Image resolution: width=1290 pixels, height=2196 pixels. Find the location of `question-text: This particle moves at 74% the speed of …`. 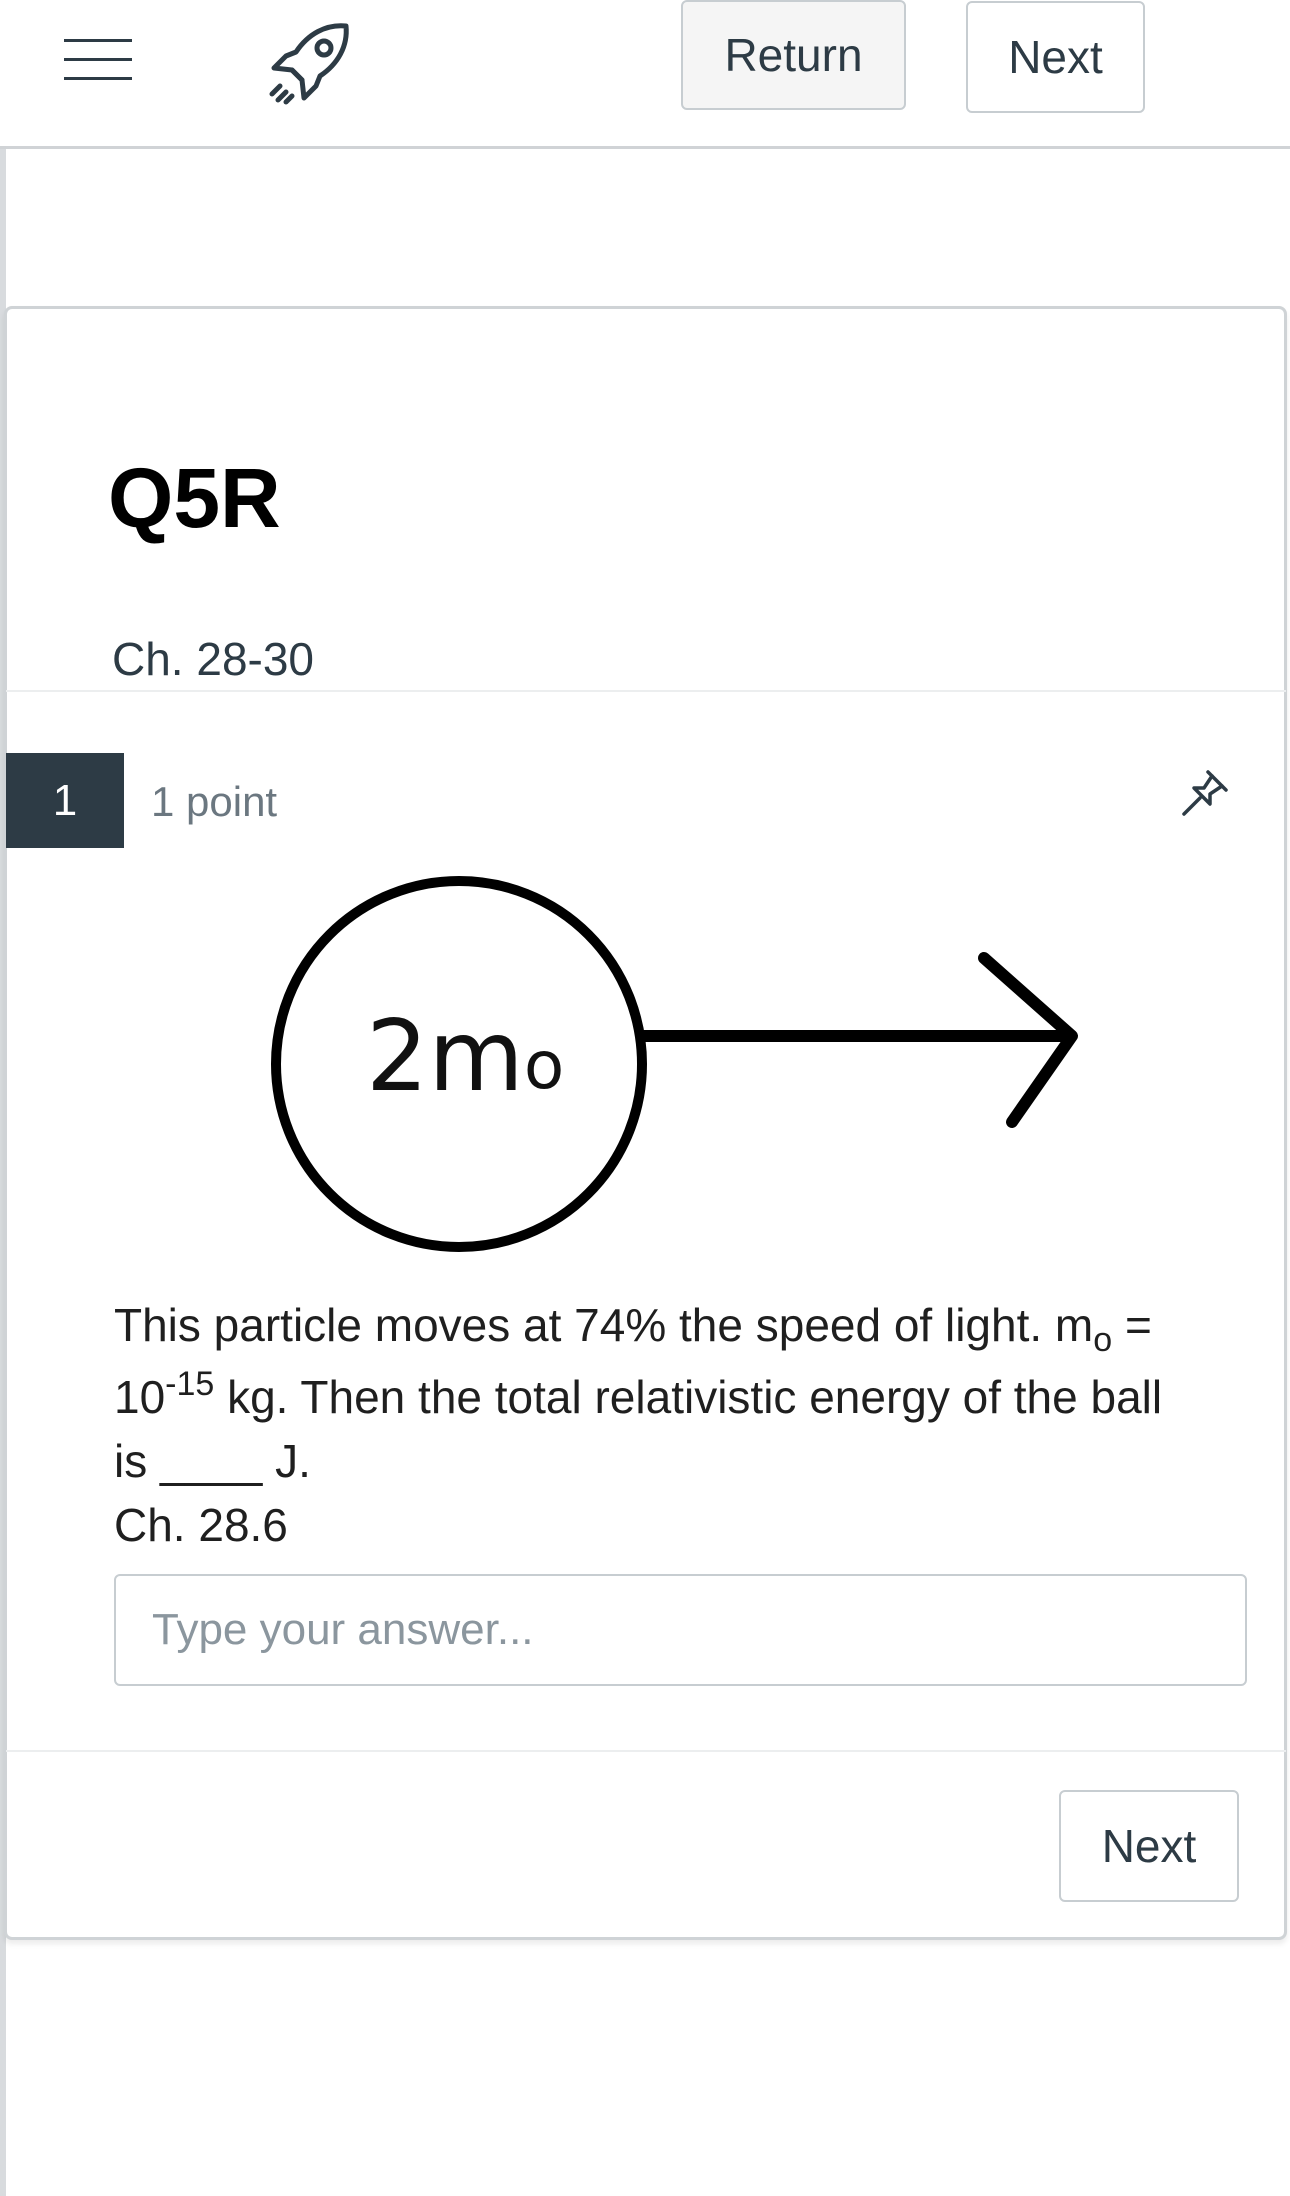

question-text: This particle moves at 74% the speed of … is located at coordinates (669, 1421).